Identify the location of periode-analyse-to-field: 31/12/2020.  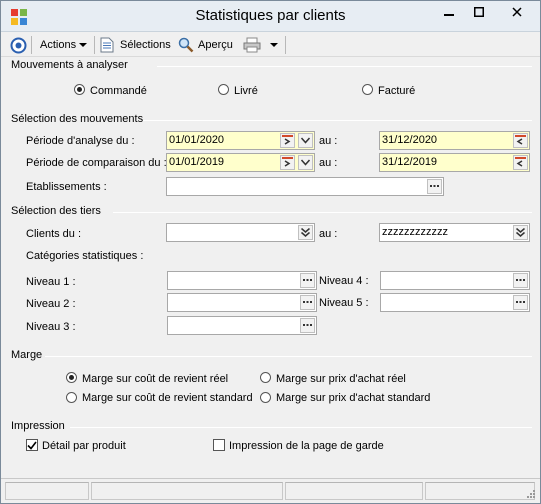
(454, 140).